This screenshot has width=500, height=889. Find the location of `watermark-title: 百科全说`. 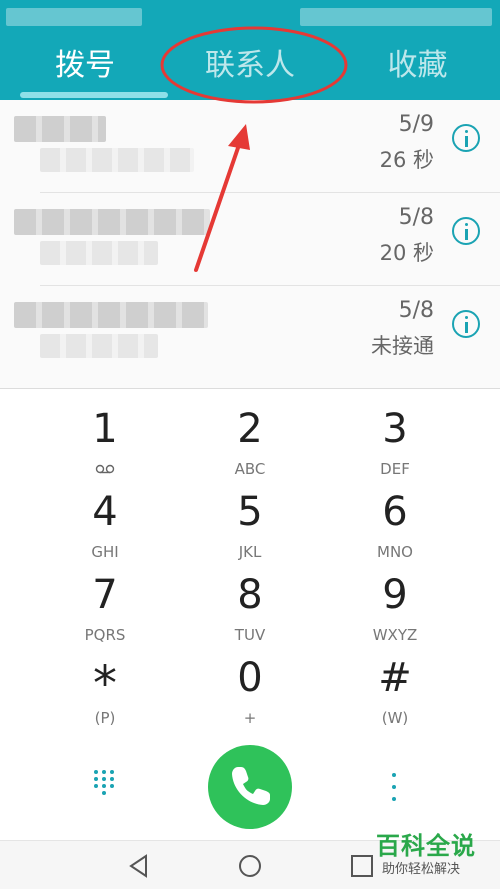

watermark-title: 百科全说 is located at coordinates (426, 846).